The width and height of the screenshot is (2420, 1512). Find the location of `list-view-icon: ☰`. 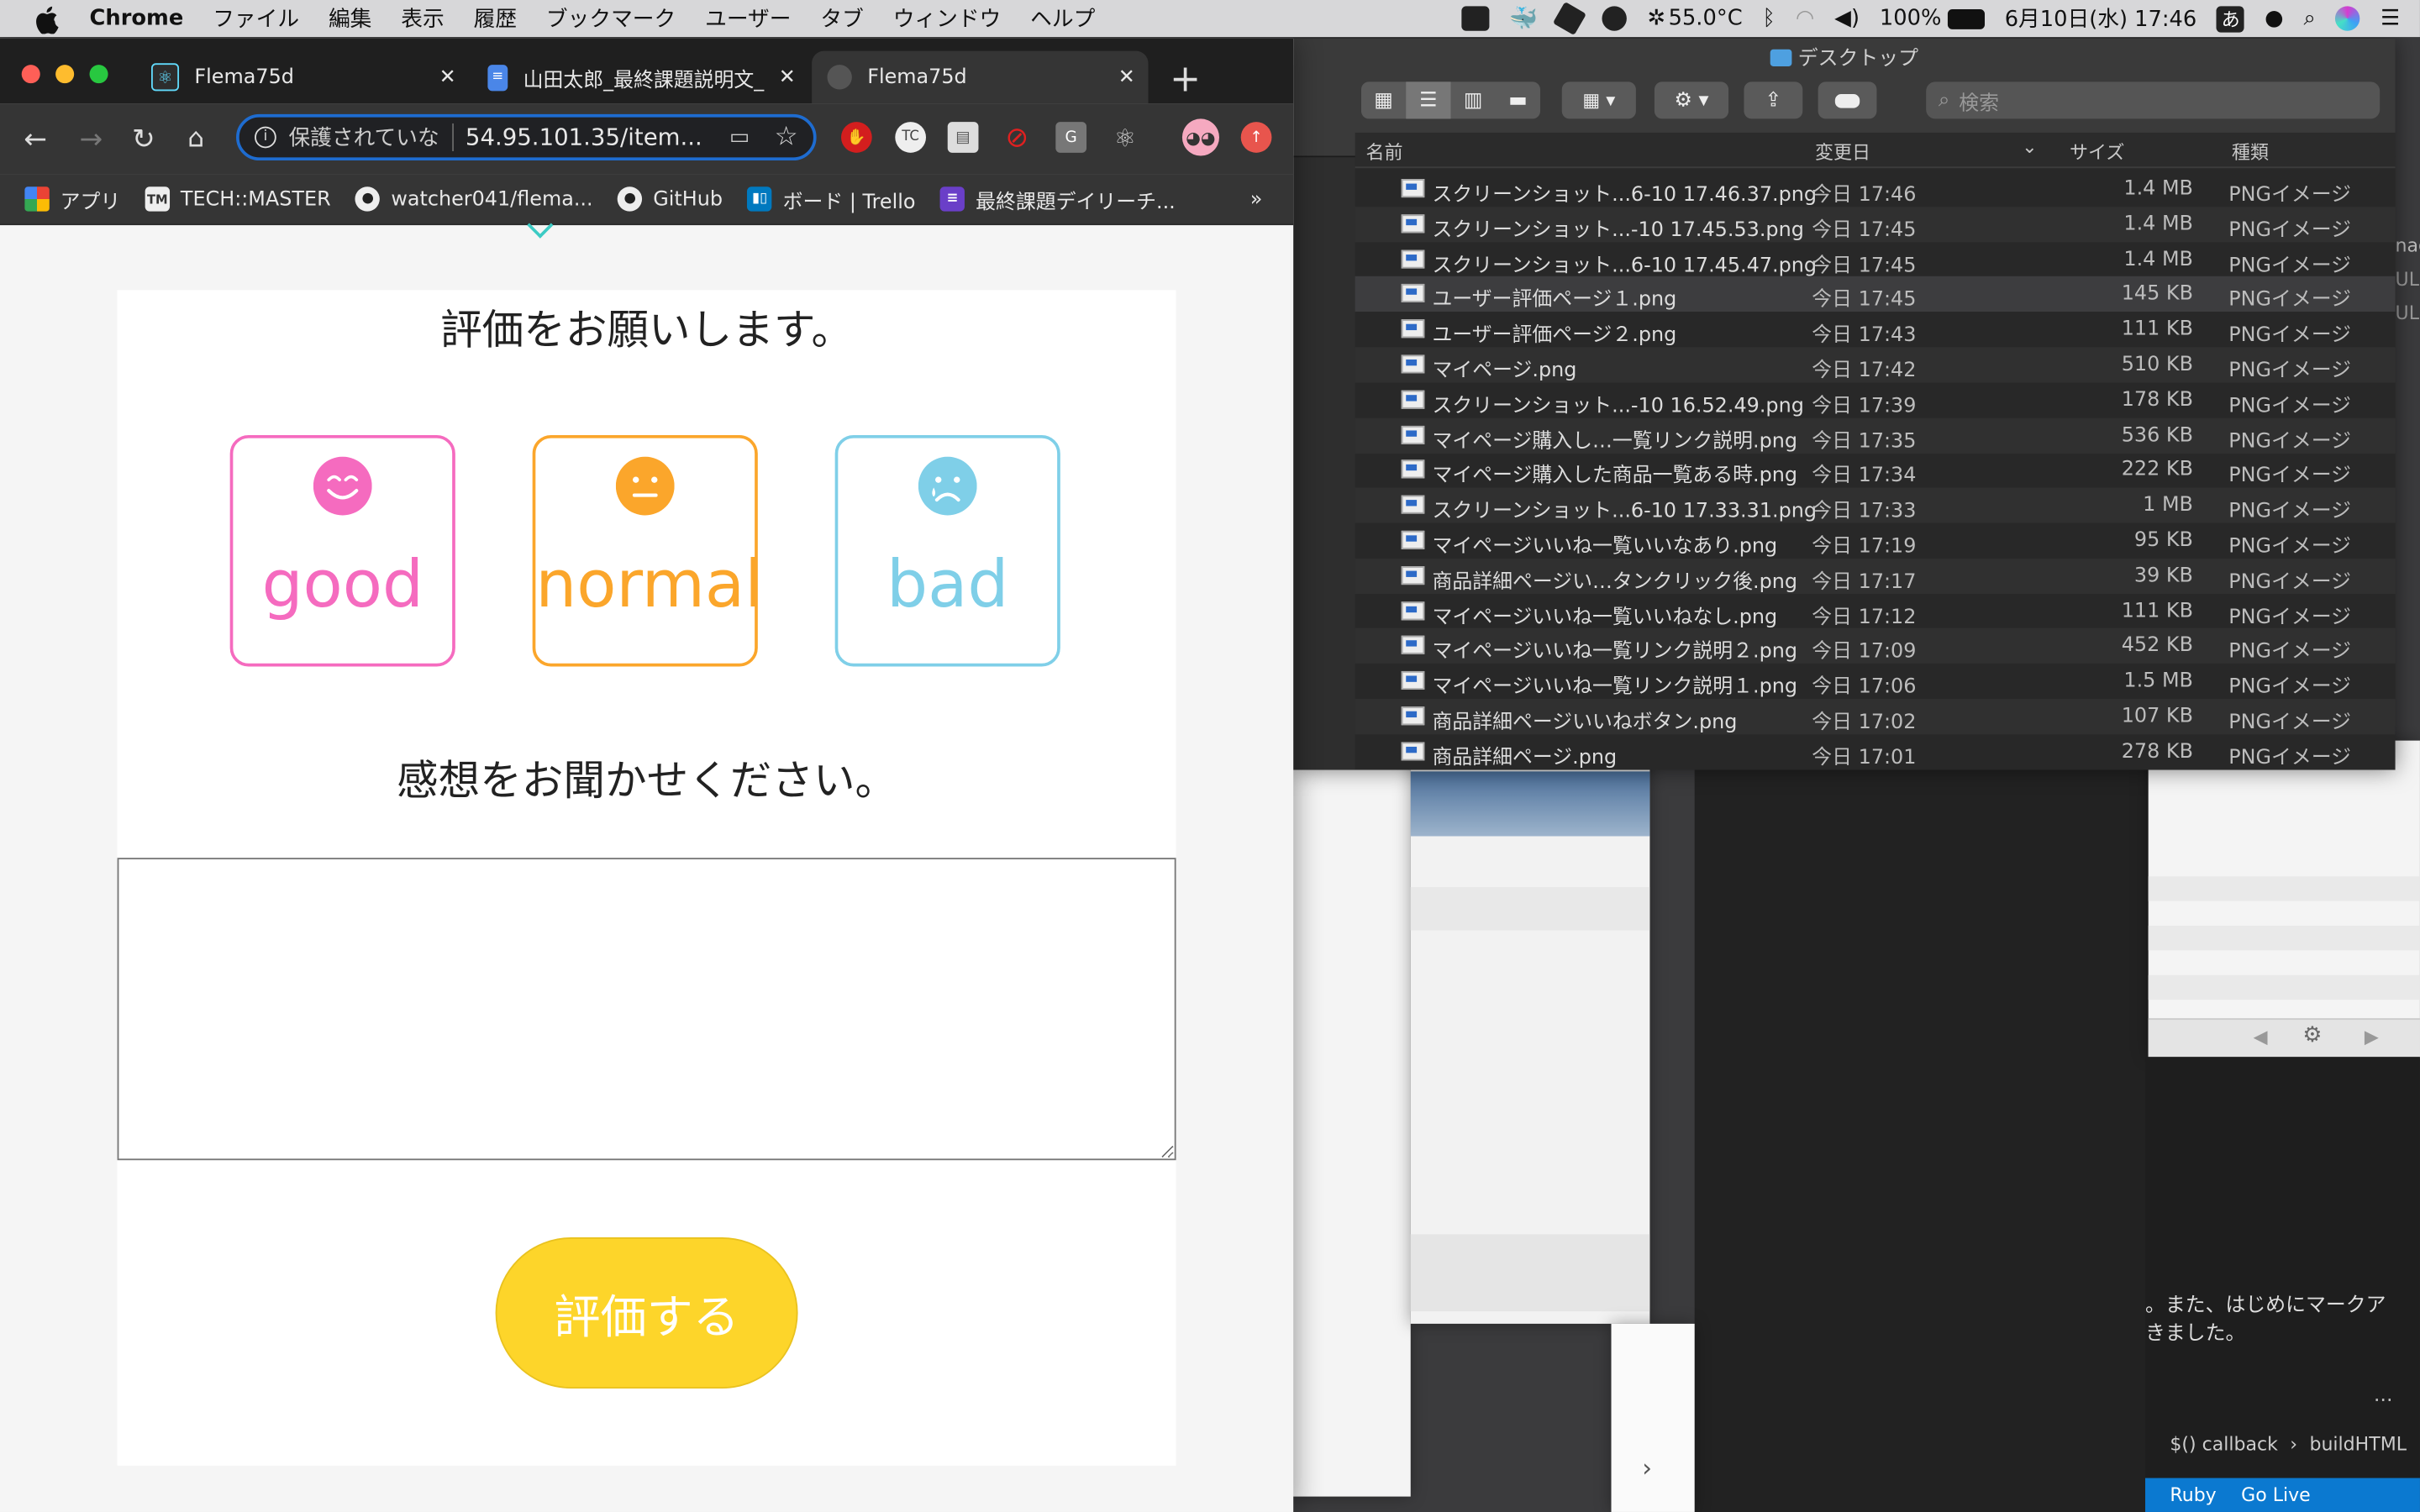

list-view-icon: ☰ is located at coordinates (1428, 100).